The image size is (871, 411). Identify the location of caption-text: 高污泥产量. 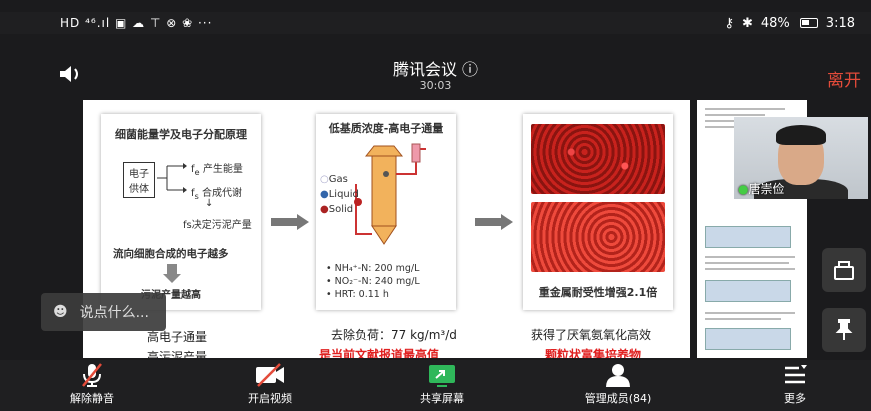
(177, 354).